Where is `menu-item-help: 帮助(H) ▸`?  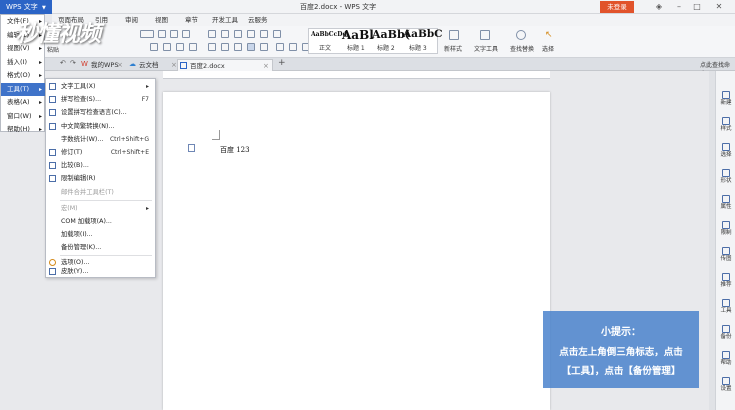 menu-item-help: 帮助(H) ▸ is located at coordinates (23, 130).